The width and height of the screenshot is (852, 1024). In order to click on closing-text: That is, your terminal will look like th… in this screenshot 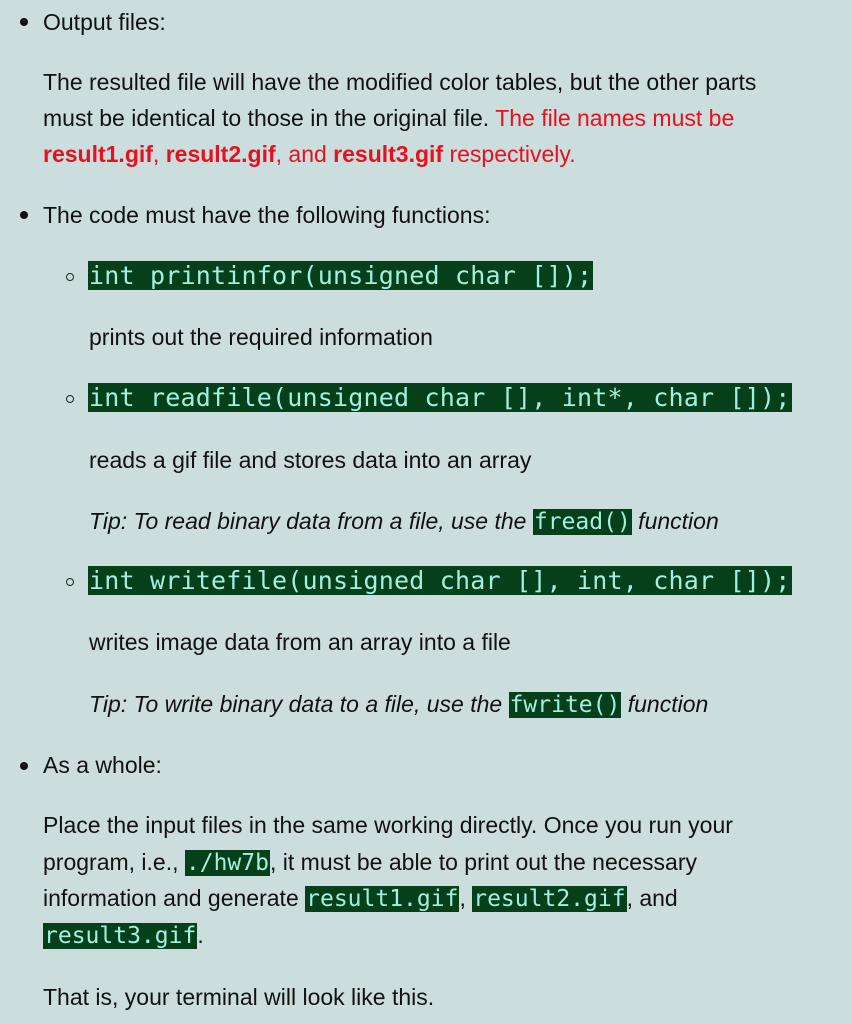, I will do `click(239, 997)`.